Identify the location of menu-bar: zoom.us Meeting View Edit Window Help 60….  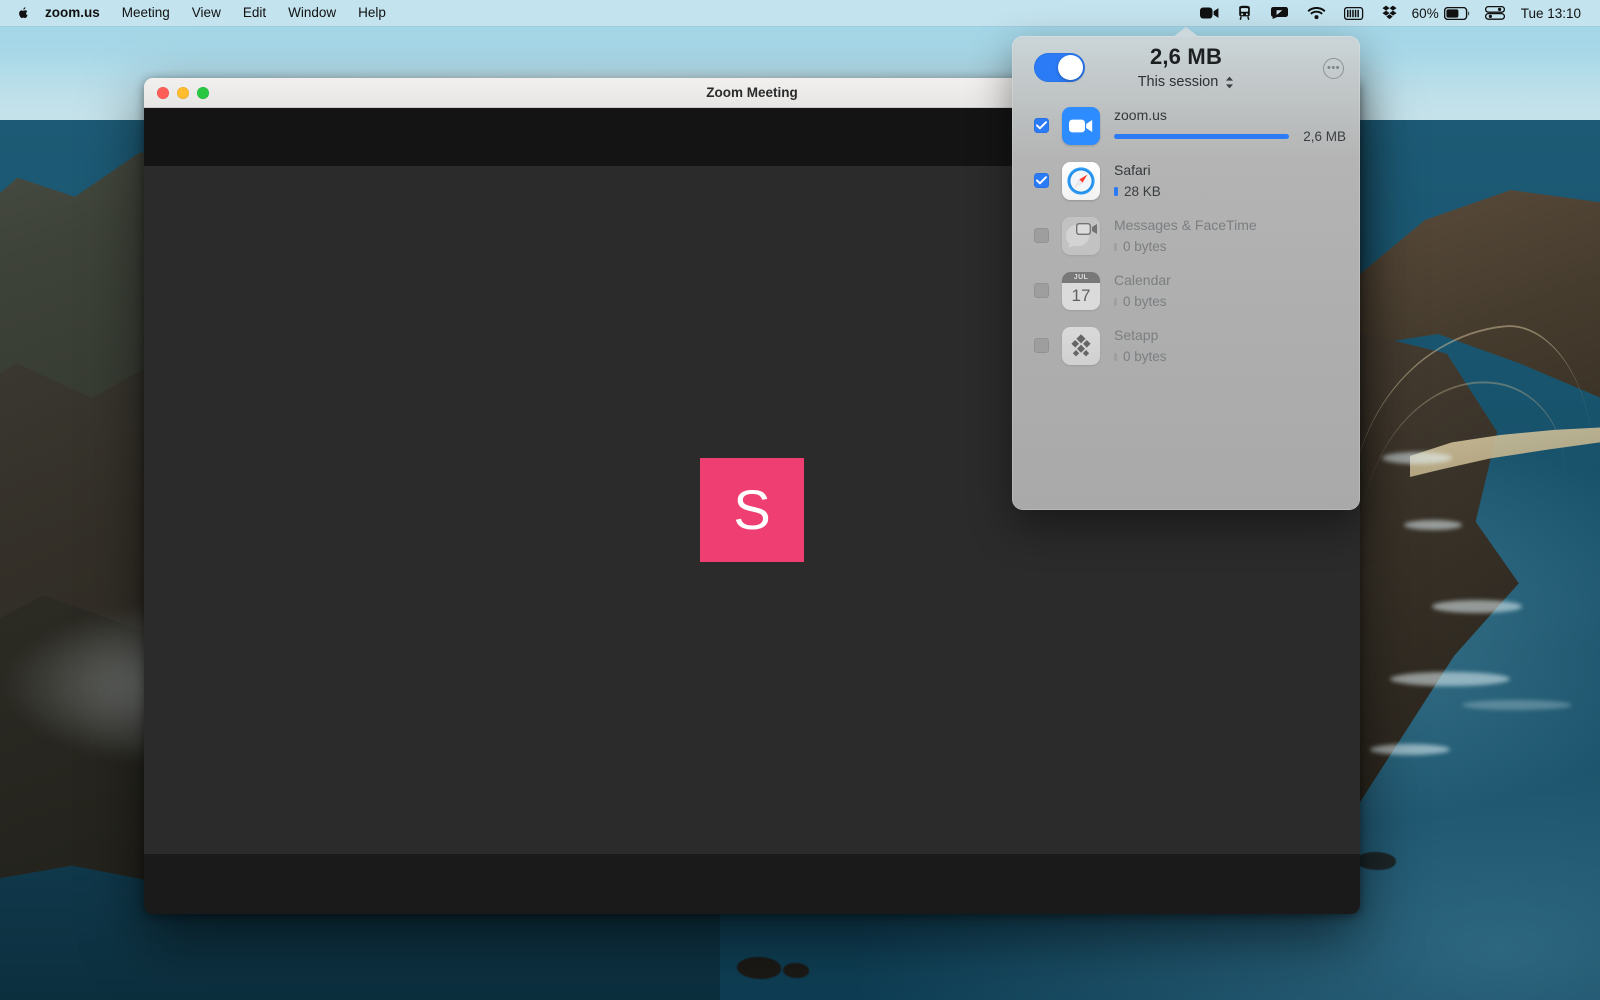
(800, 13).